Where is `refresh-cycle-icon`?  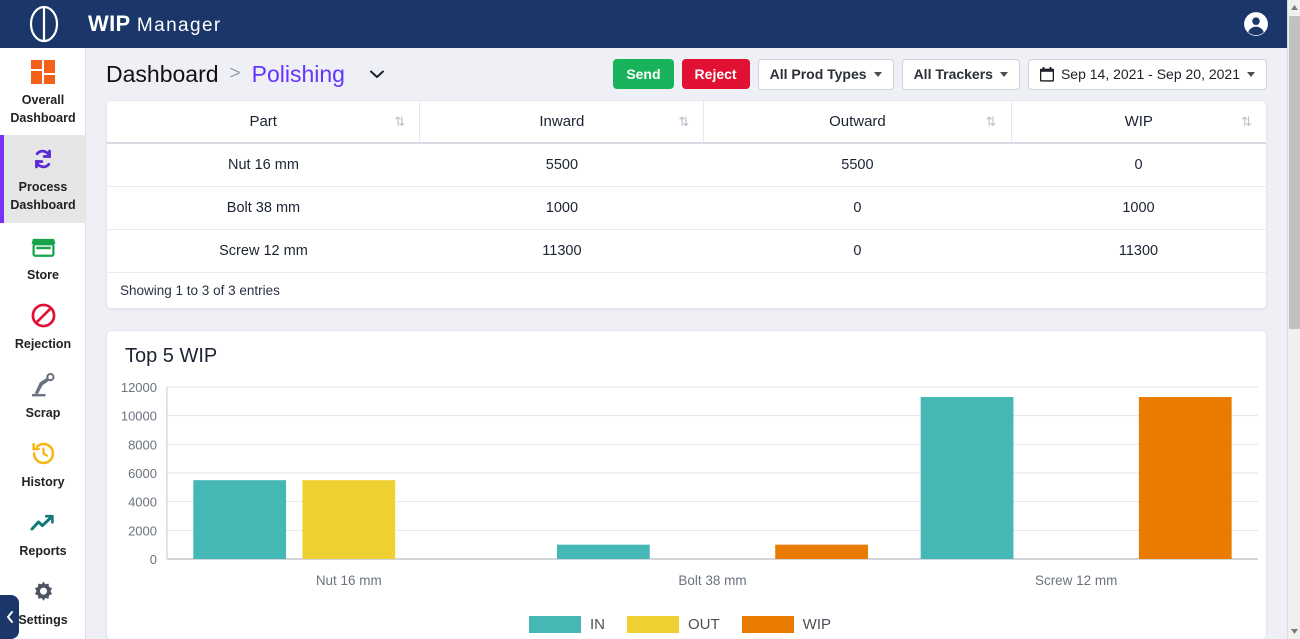 refresh-cycle-icon is located at coordinates (43, 159).